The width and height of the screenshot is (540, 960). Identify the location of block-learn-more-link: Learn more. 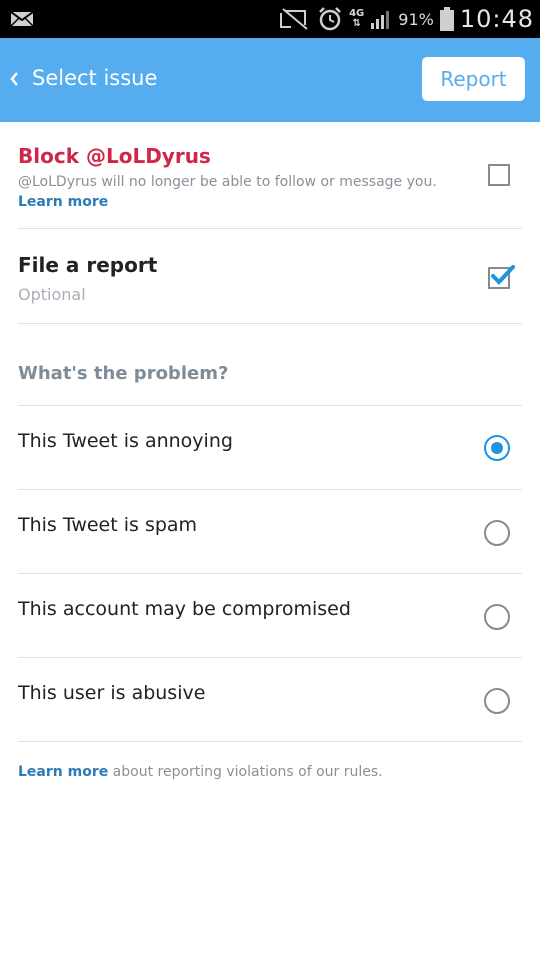
(63, 202).